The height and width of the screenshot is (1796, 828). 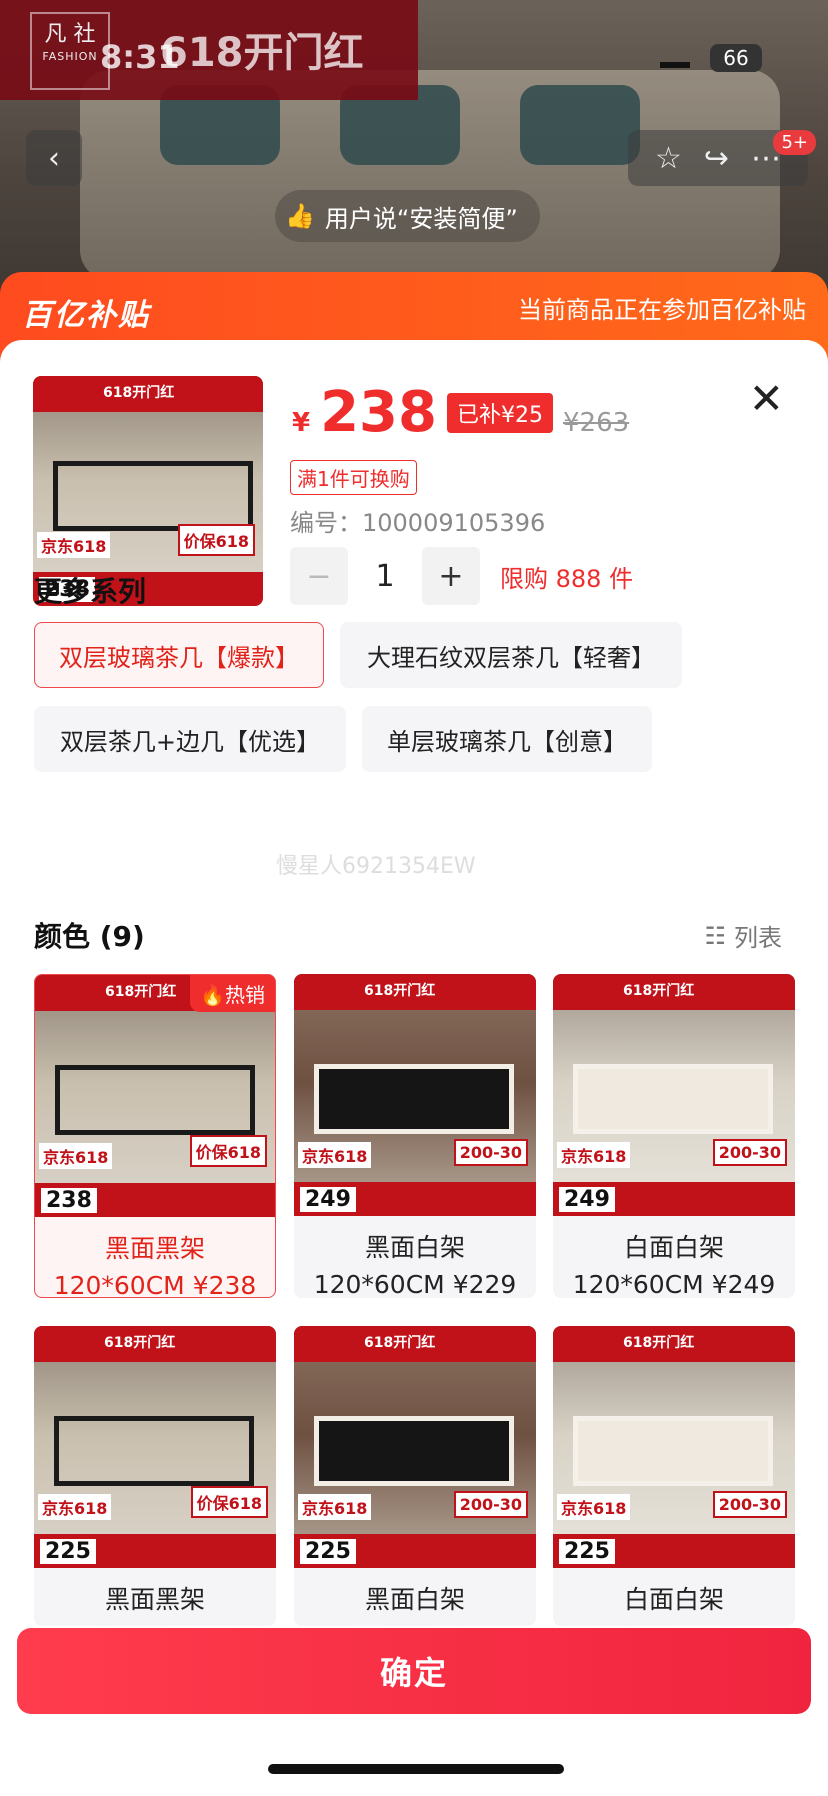 I want to click on color-spec: 120*60CM ¥238, so click(x=155, y=1284).